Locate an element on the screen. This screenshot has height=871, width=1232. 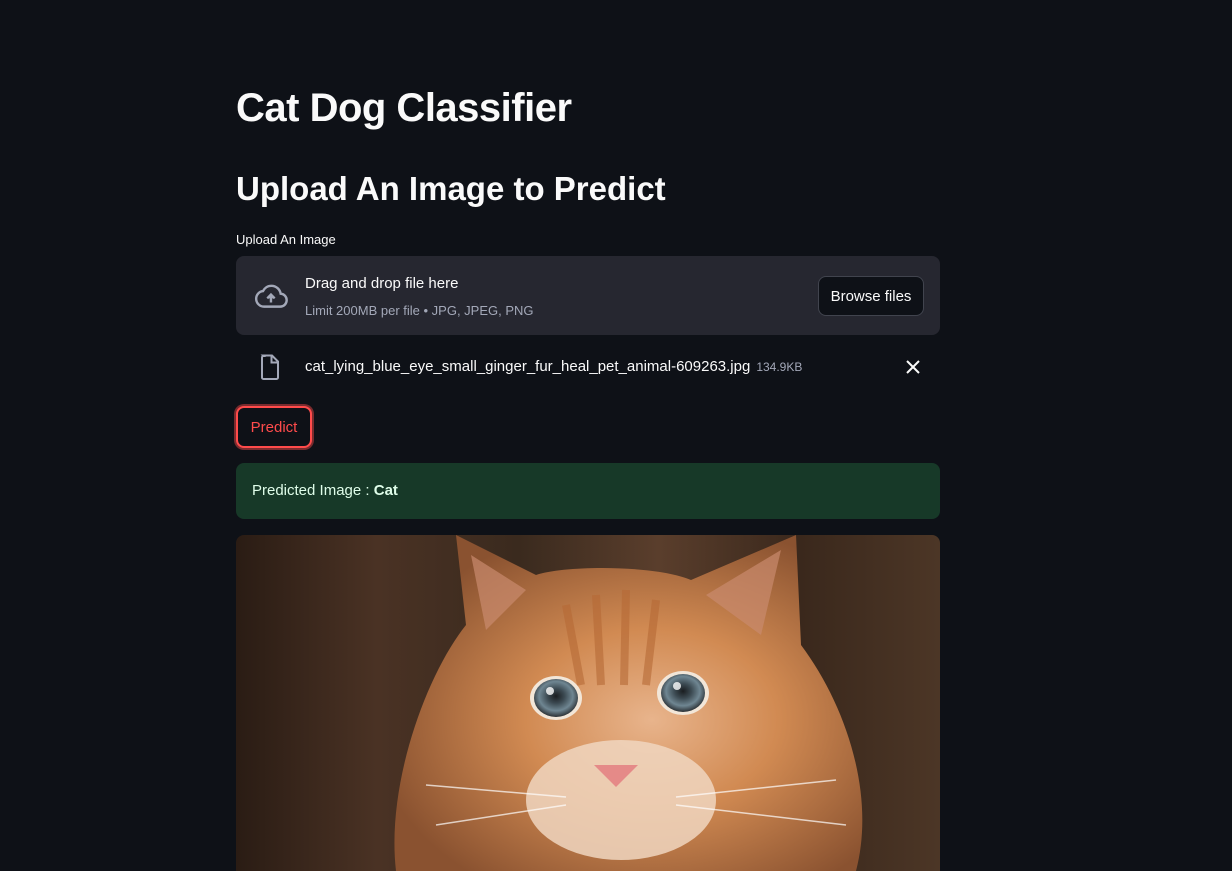
dropzone-instructions: Drag and drop file here is located at coordinates (382, 283).